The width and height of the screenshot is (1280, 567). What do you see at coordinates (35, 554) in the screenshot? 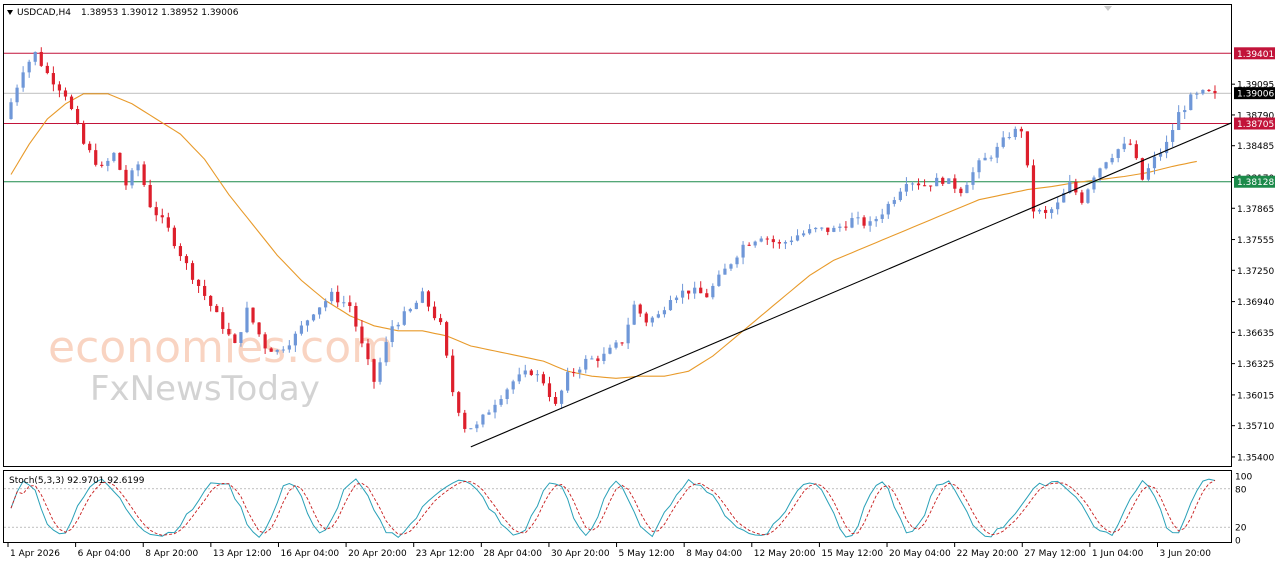
I see `time-tick-label: 1 Apr 2026` at bounding box center [35, 554].